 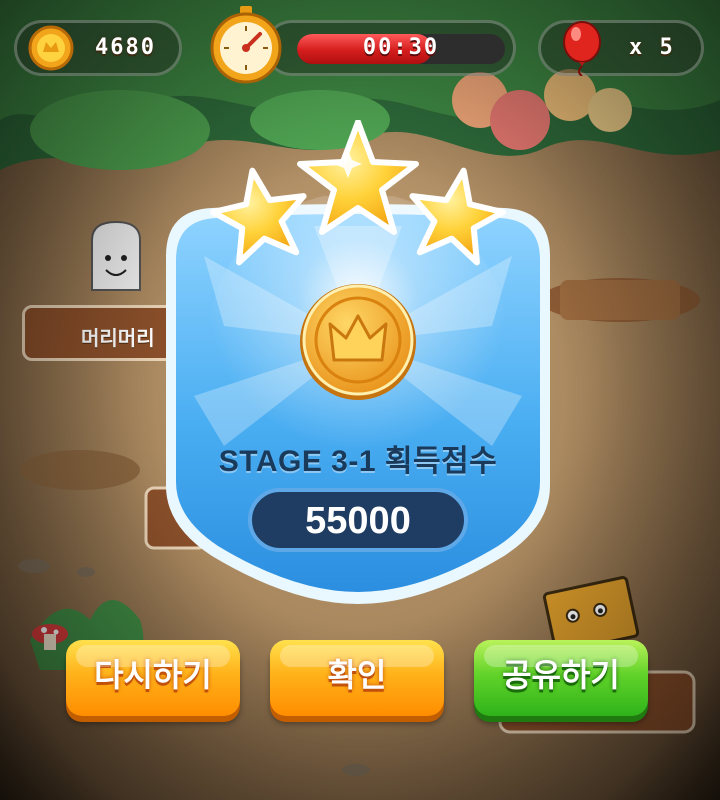 What do you see at coordinates (358, 461) in the screenshot?
I see `stage-score-label: STAGE 3-1 획득점수` at bounding box center [358, 461].